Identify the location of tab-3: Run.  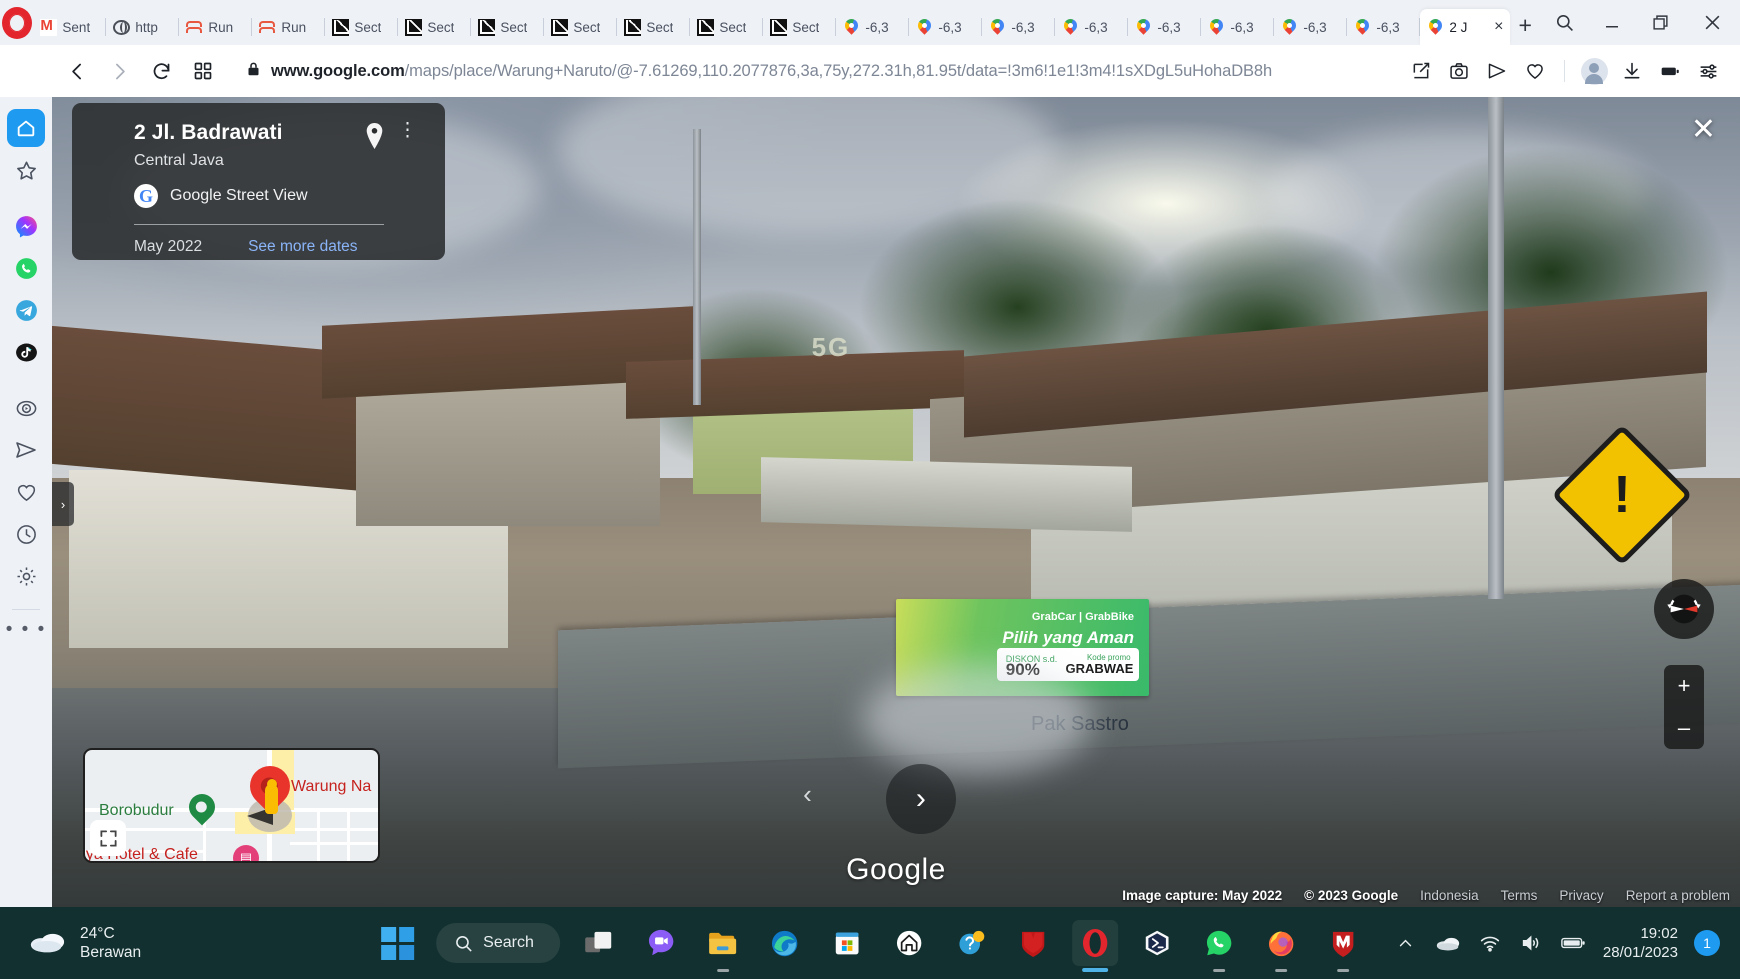
(289, 27).